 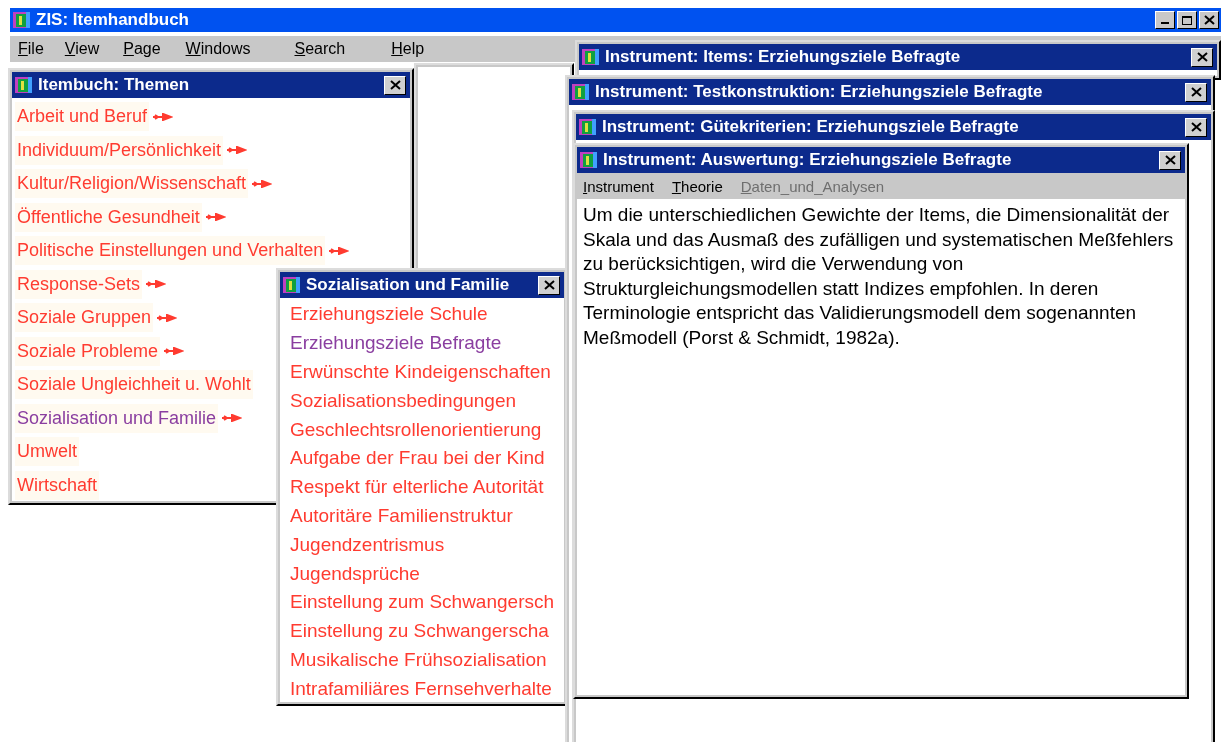 I want to click on window-title: Instrument: Testkonstruktion: Erziehungsziele Befragte, so click(x=819, y=92).